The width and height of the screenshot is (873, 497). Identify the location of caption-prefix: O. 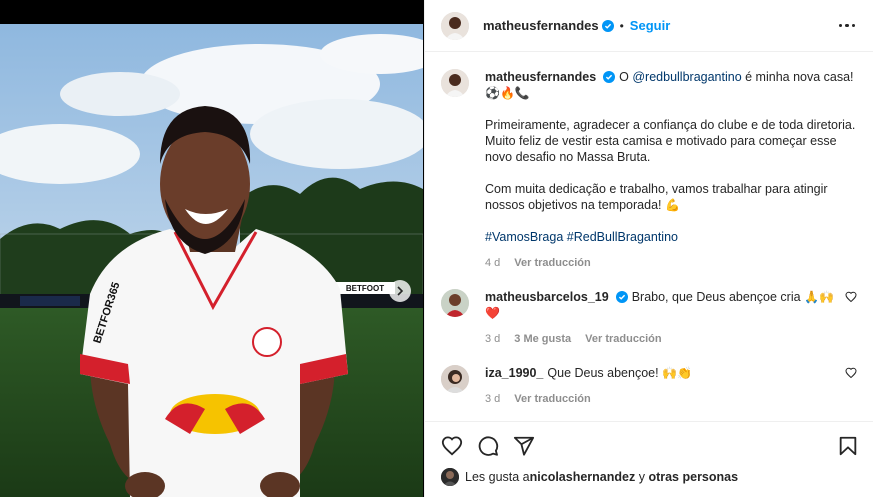
(626, 77).